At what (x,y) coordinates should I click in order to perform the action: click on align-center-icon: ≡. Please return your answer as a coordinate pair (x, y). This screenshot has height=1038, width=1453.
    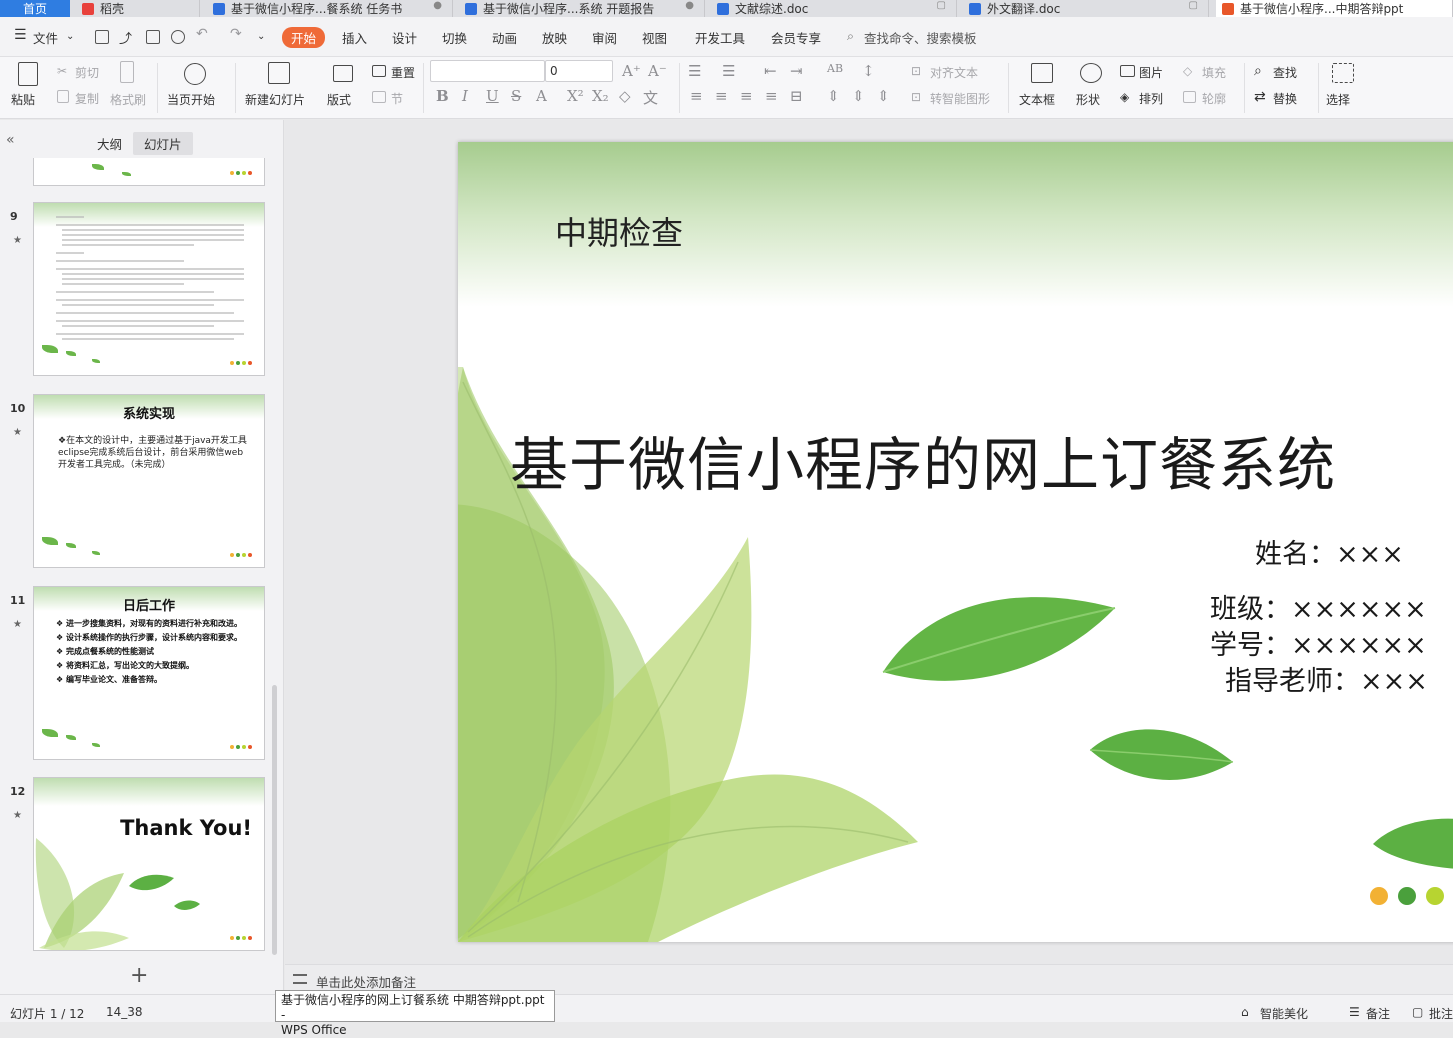
    Looking at the image, I should click on (721, 96).